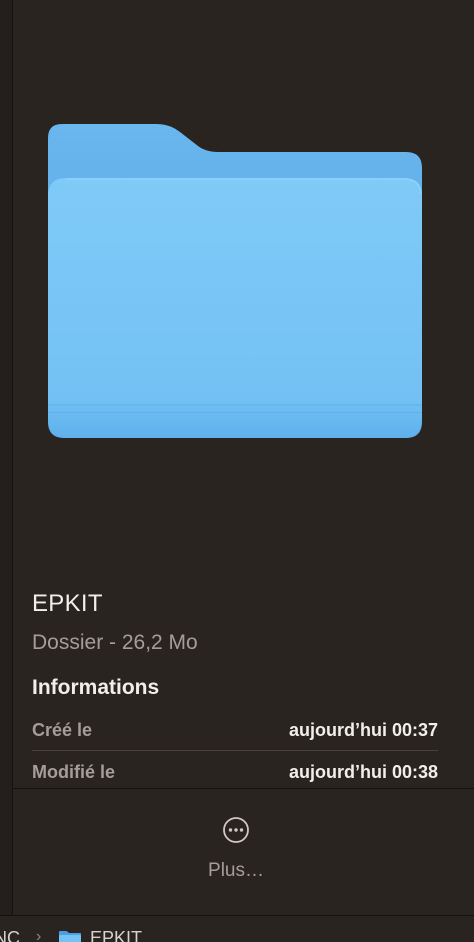 The width and height of the screenshot is (474, 942). Describe the element at coordinates (96, 687) in the screenshot. I see `information-heading: Informations` at that location.